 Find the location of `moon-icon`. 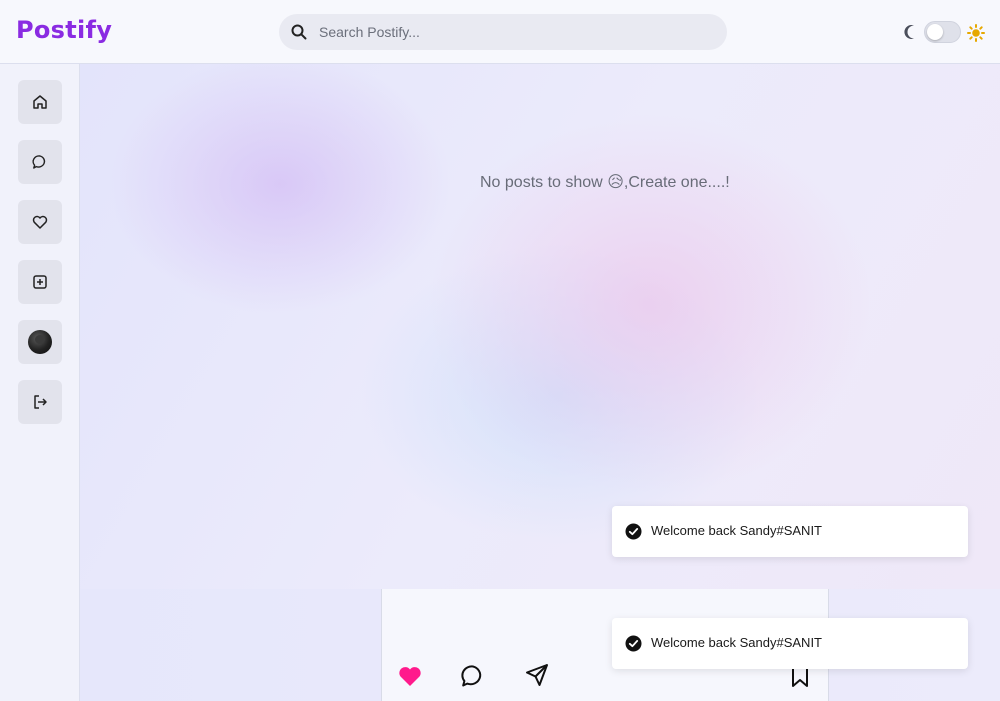

moon-icon is located at coordinates (909, 32).